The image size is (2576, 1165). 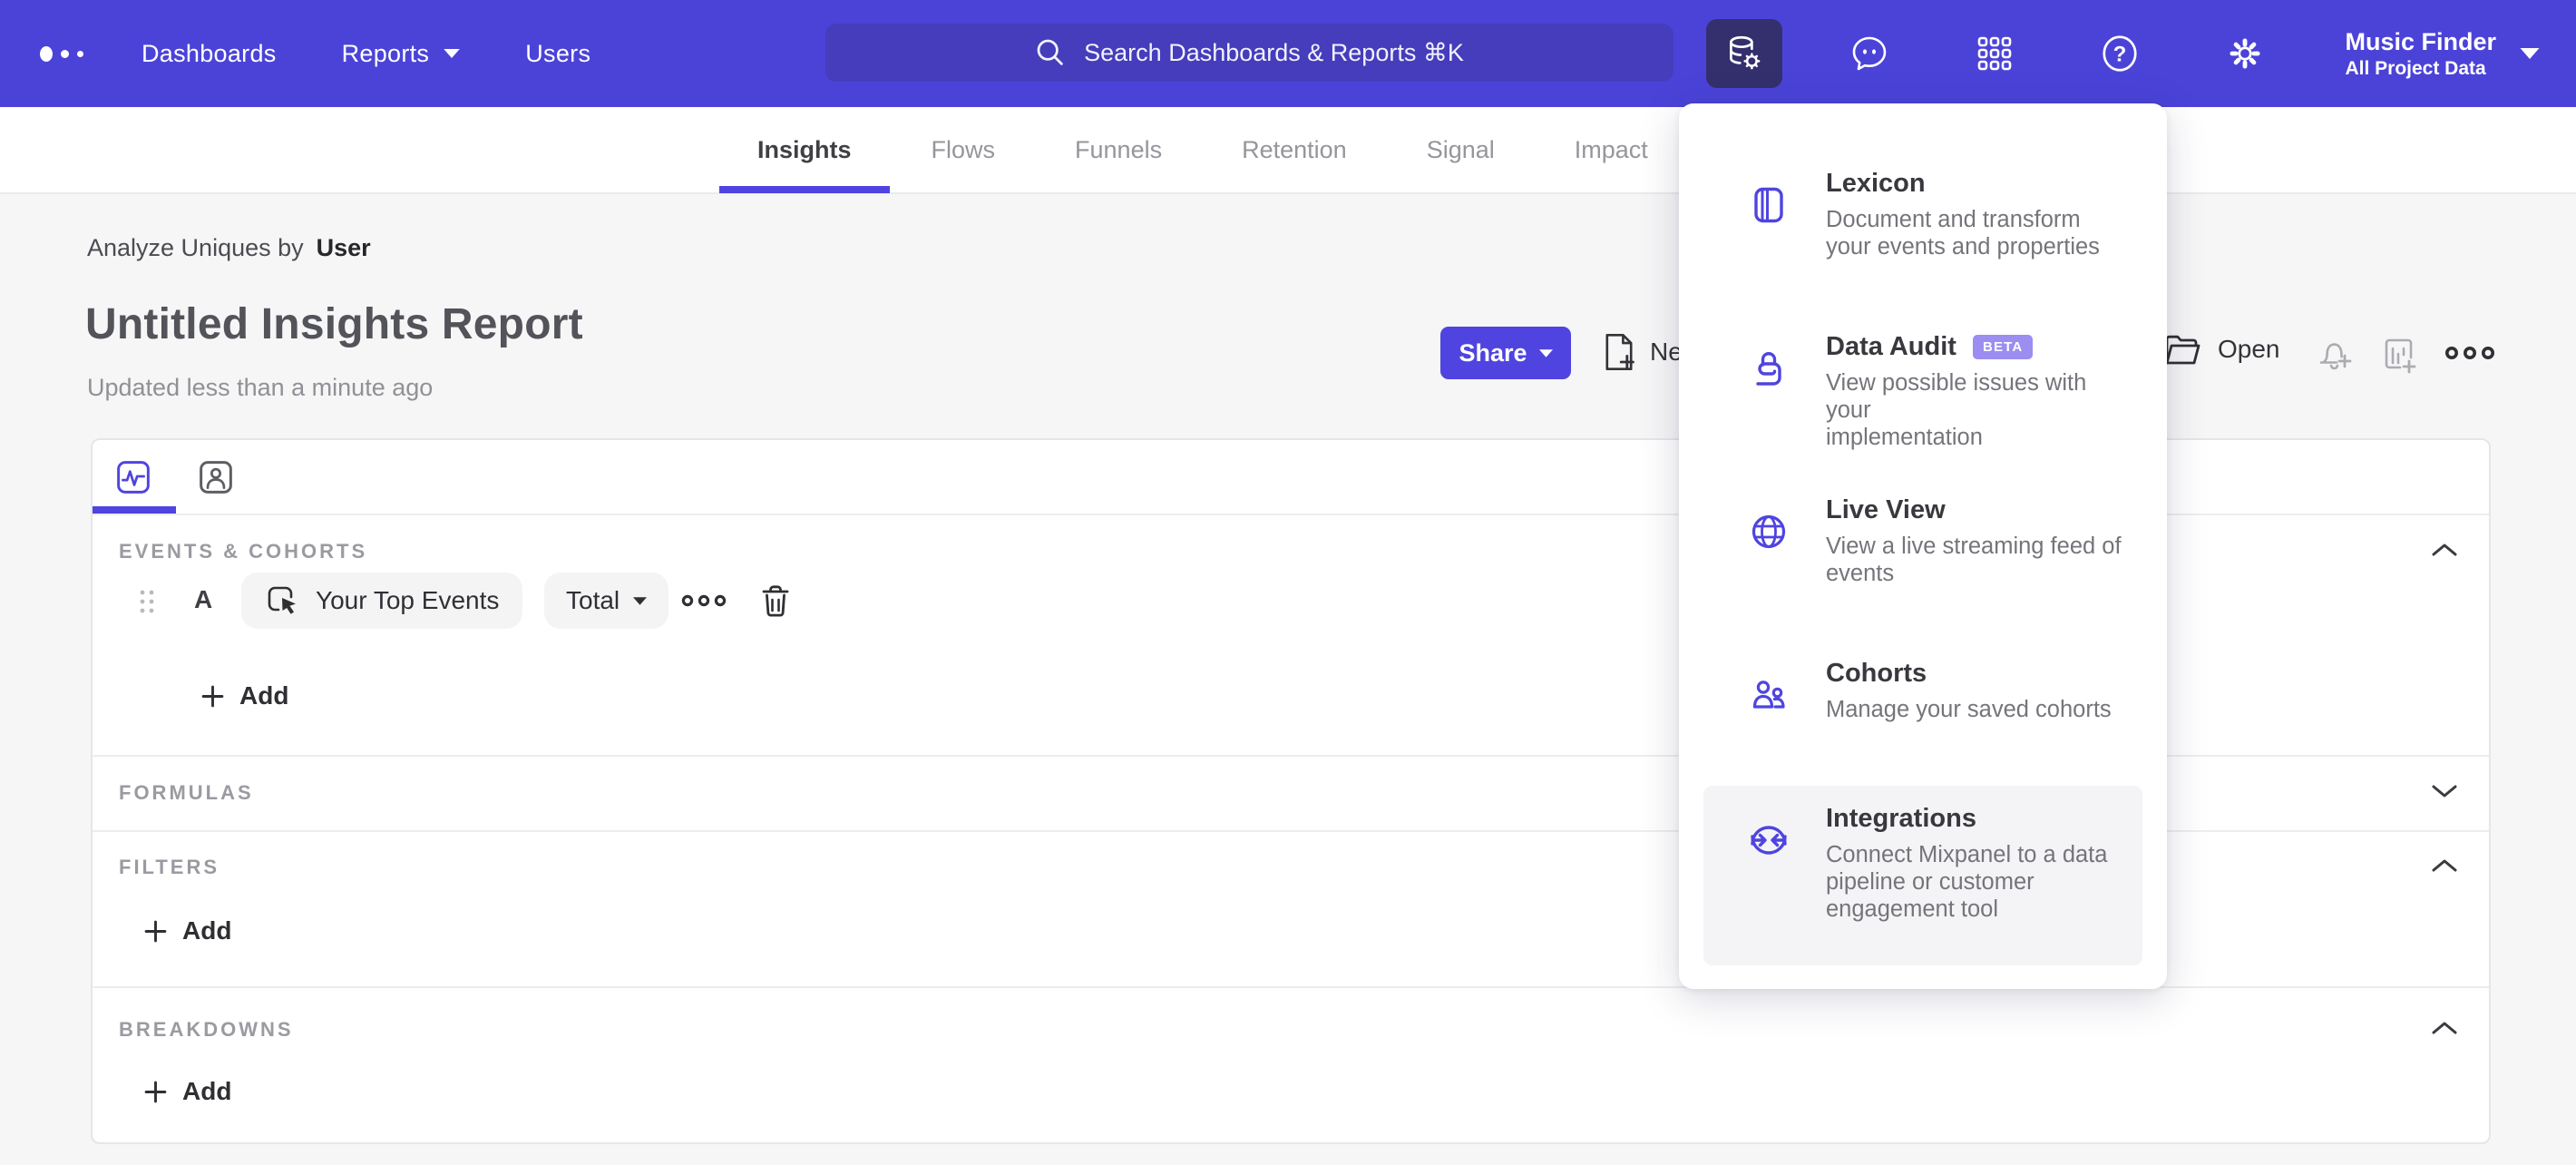 What do you see at coordinates (1666, 352) in the screenshot?
I see `new-report-label: Ne` at bounding box center [1666, 352].